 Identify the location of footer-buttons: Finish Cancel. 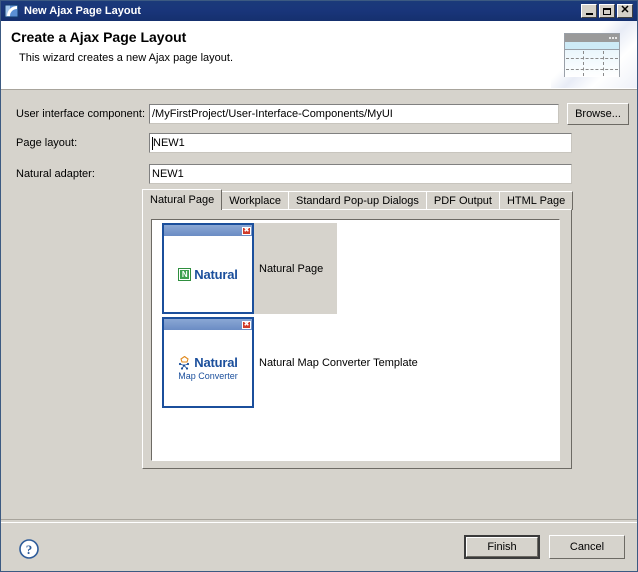
(544, 547).